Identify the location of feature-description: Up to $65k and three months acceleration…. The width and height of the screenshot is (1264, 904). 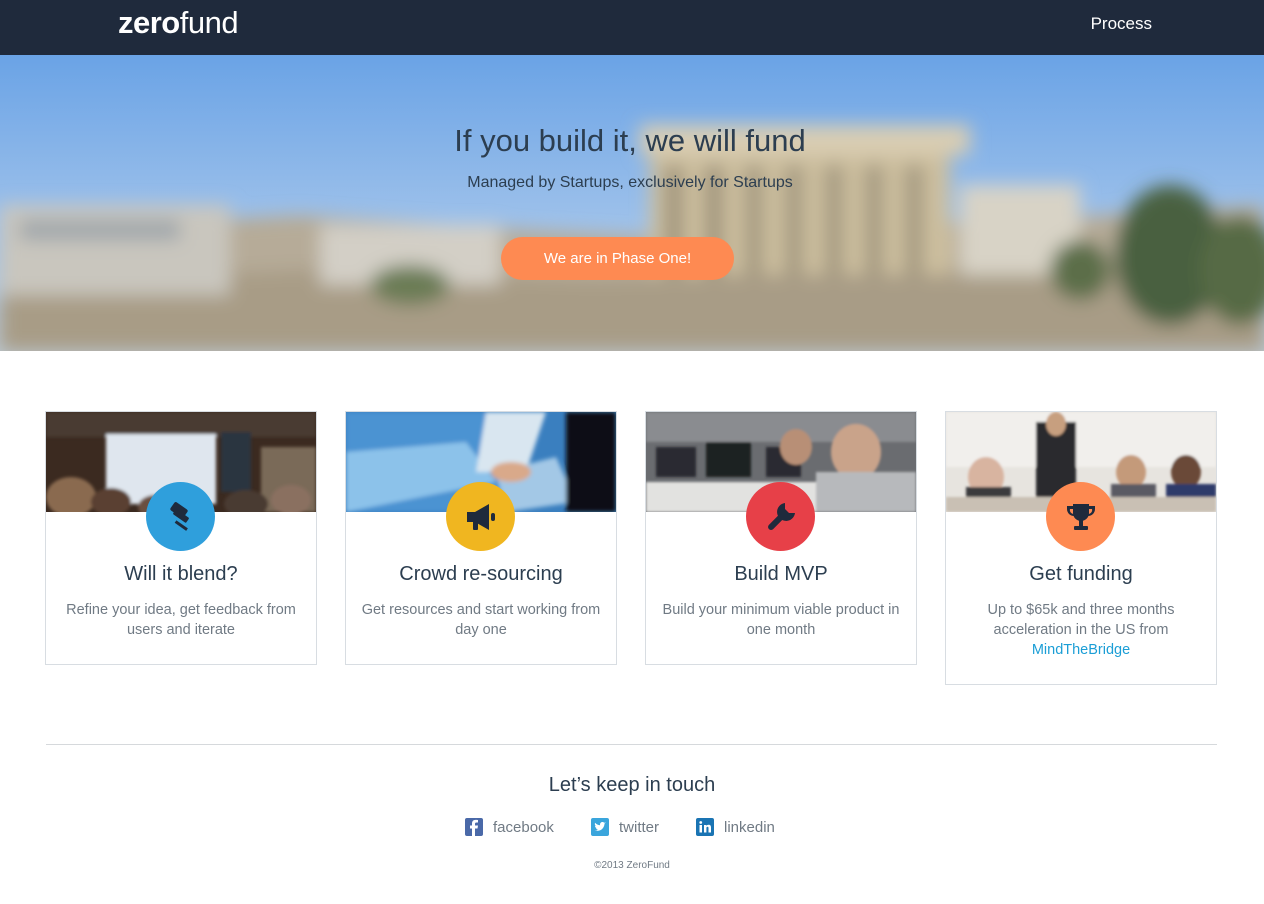
(1081, 630).